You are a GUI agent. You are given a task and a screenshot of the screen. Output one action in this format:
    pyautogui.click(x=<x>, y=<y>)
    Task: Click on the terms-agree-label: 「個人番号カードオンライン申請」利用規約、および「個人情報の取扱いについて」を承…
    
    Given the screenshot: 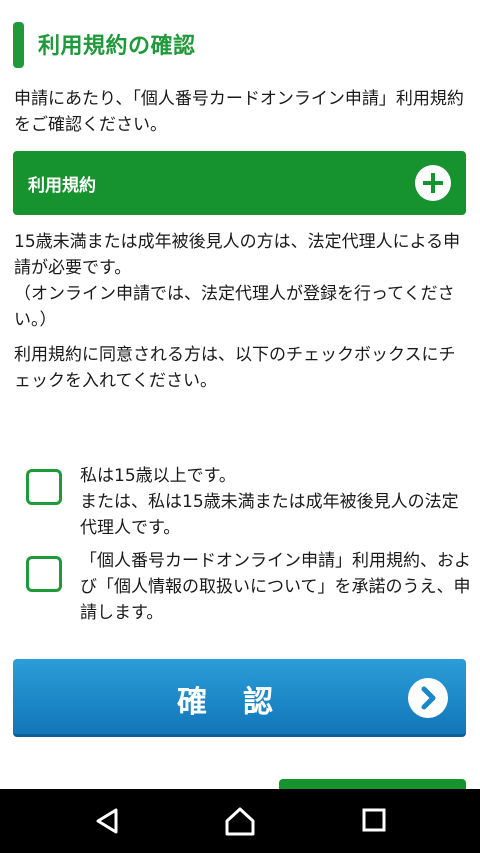 What is the action you would take?
    pyautogui.click(x=276, y=587)
    